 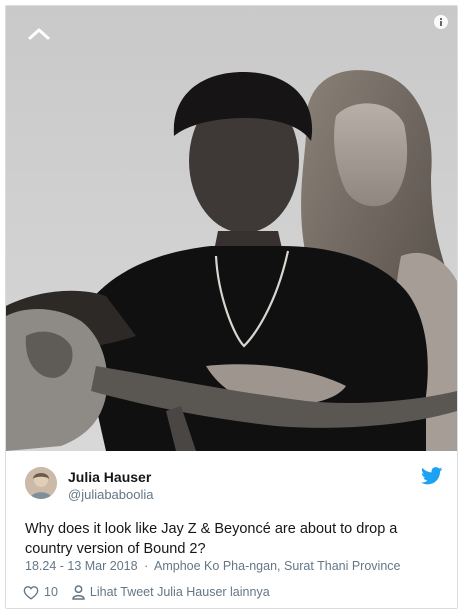 What do you see at coordinates (78, 592) in the screenshot?
I see `person-icon` at bounding box center [78, 592].